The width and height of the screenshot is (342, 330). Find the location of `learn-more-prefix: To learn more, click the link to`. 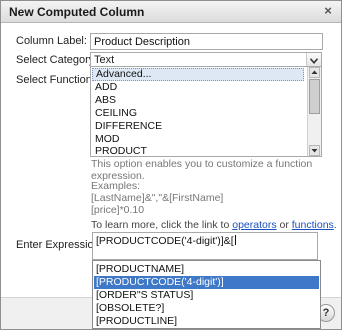

learn-more-prefix: To learn more, click the link to is located at coordinates (162, 225).